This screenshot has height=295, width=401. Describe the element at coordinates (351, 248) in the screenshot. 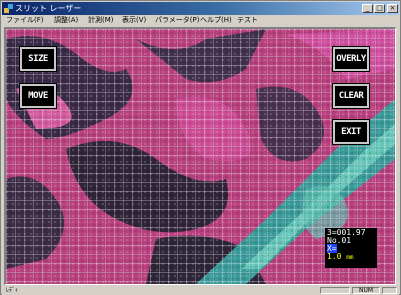

I see `measurement-readout: 3=001.97 No.01 X= 1.0 mm` at that location.